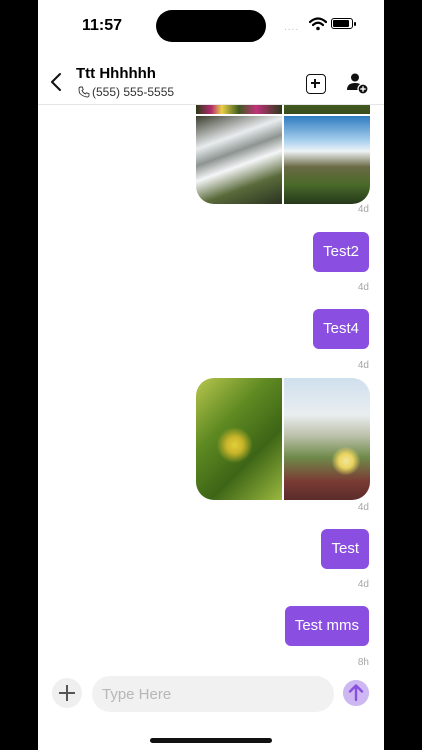 The image size is (422, 750). Describe the element at coordinates (211, 78) in the screenshot. I see `conversation-header: Ttt Hhhhhh (555) 555-5555` at that location.